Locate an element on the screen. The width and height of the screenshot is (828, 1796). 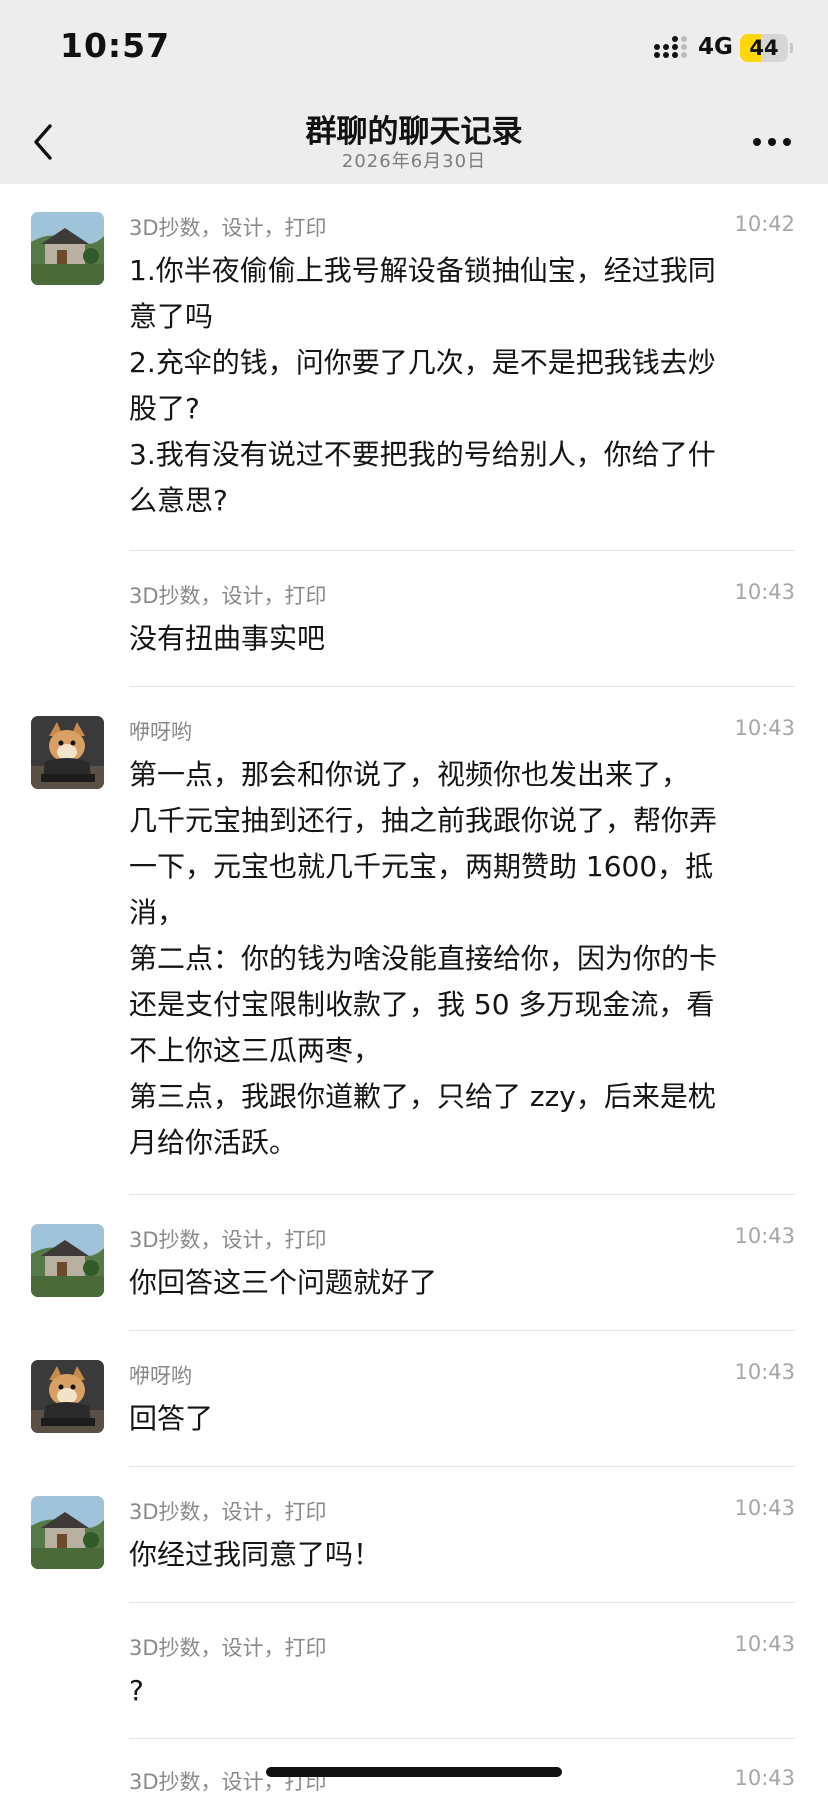
message-line: 第二点：你的钱为啥没能直接给你，因为你的卡 is located at coordinates (423, 958).